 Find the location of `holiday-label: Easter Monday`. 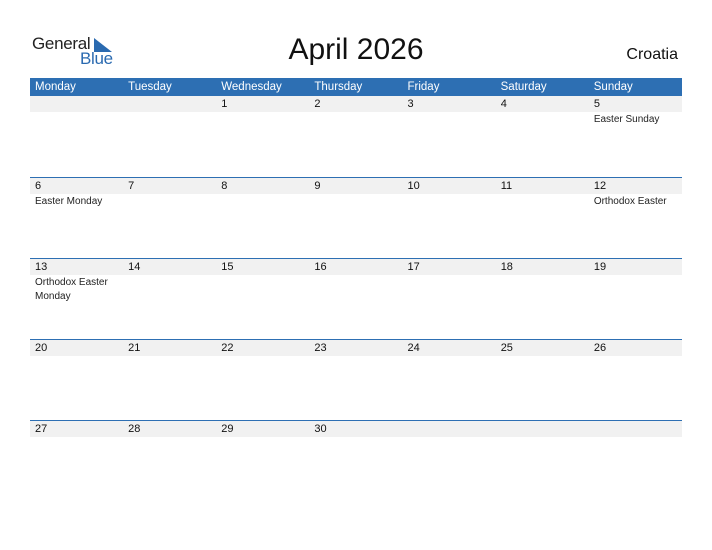

holiday-label: Easter Monday is located at coordinates (69, 201).